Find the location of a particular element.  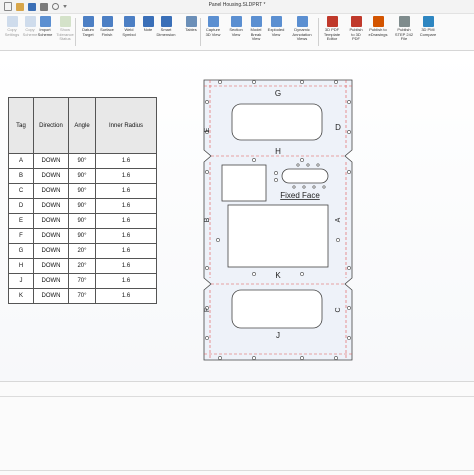

publish-step-242-file-button: Publish STEP 242 File is located at coordinates (404, 32).